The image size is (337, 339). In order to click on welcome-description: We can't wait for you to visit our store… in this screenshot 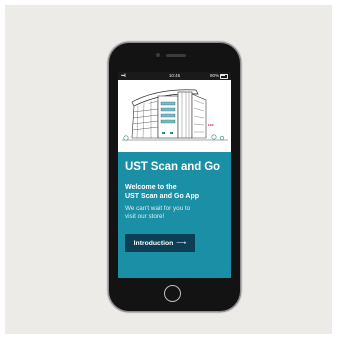, I will do `click(177, 212)`.